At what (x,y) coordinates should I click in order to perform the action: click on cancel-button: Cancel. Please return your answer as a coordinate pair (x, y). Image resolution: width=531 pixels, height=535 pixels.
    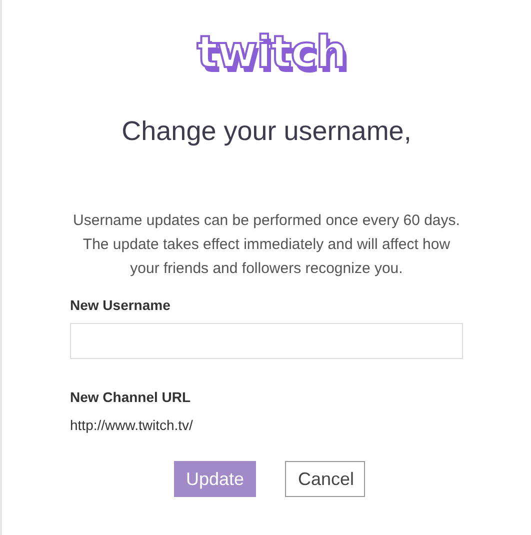
    Looking at the image, I should click on (325, 479).